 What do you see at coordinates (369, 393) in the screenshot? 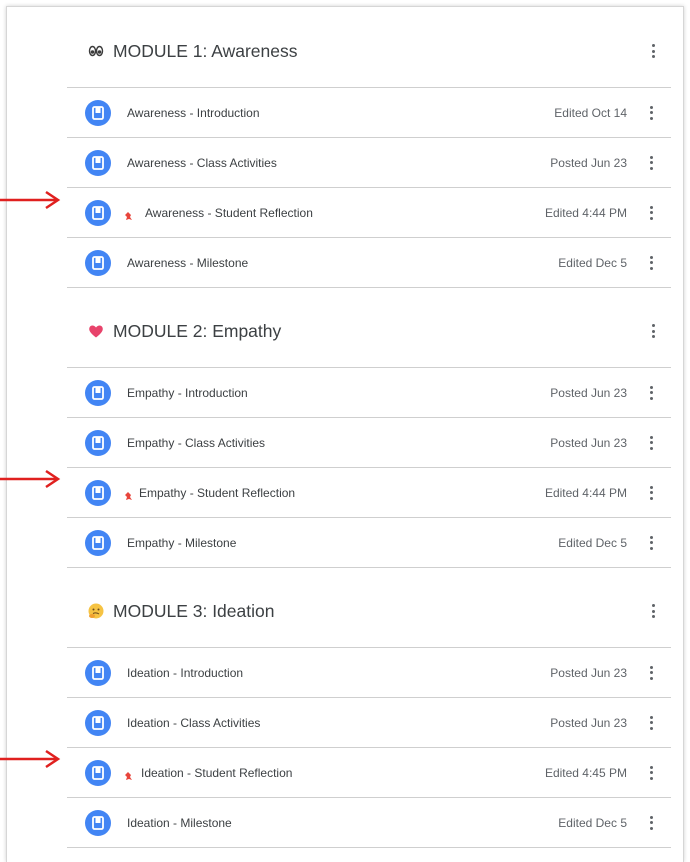
I see `list-item: Empathy - Introduction Posted Jun 23` at bounding box center [369, 393].